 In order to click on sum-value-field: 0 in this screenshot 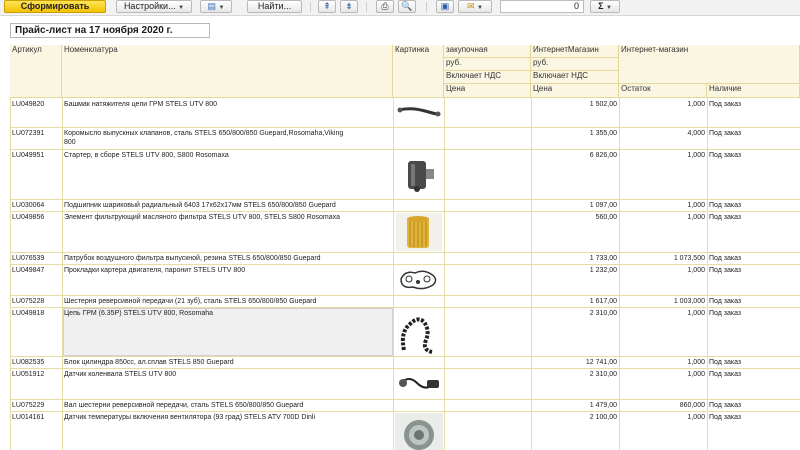, I will do `click(542, 6)`.